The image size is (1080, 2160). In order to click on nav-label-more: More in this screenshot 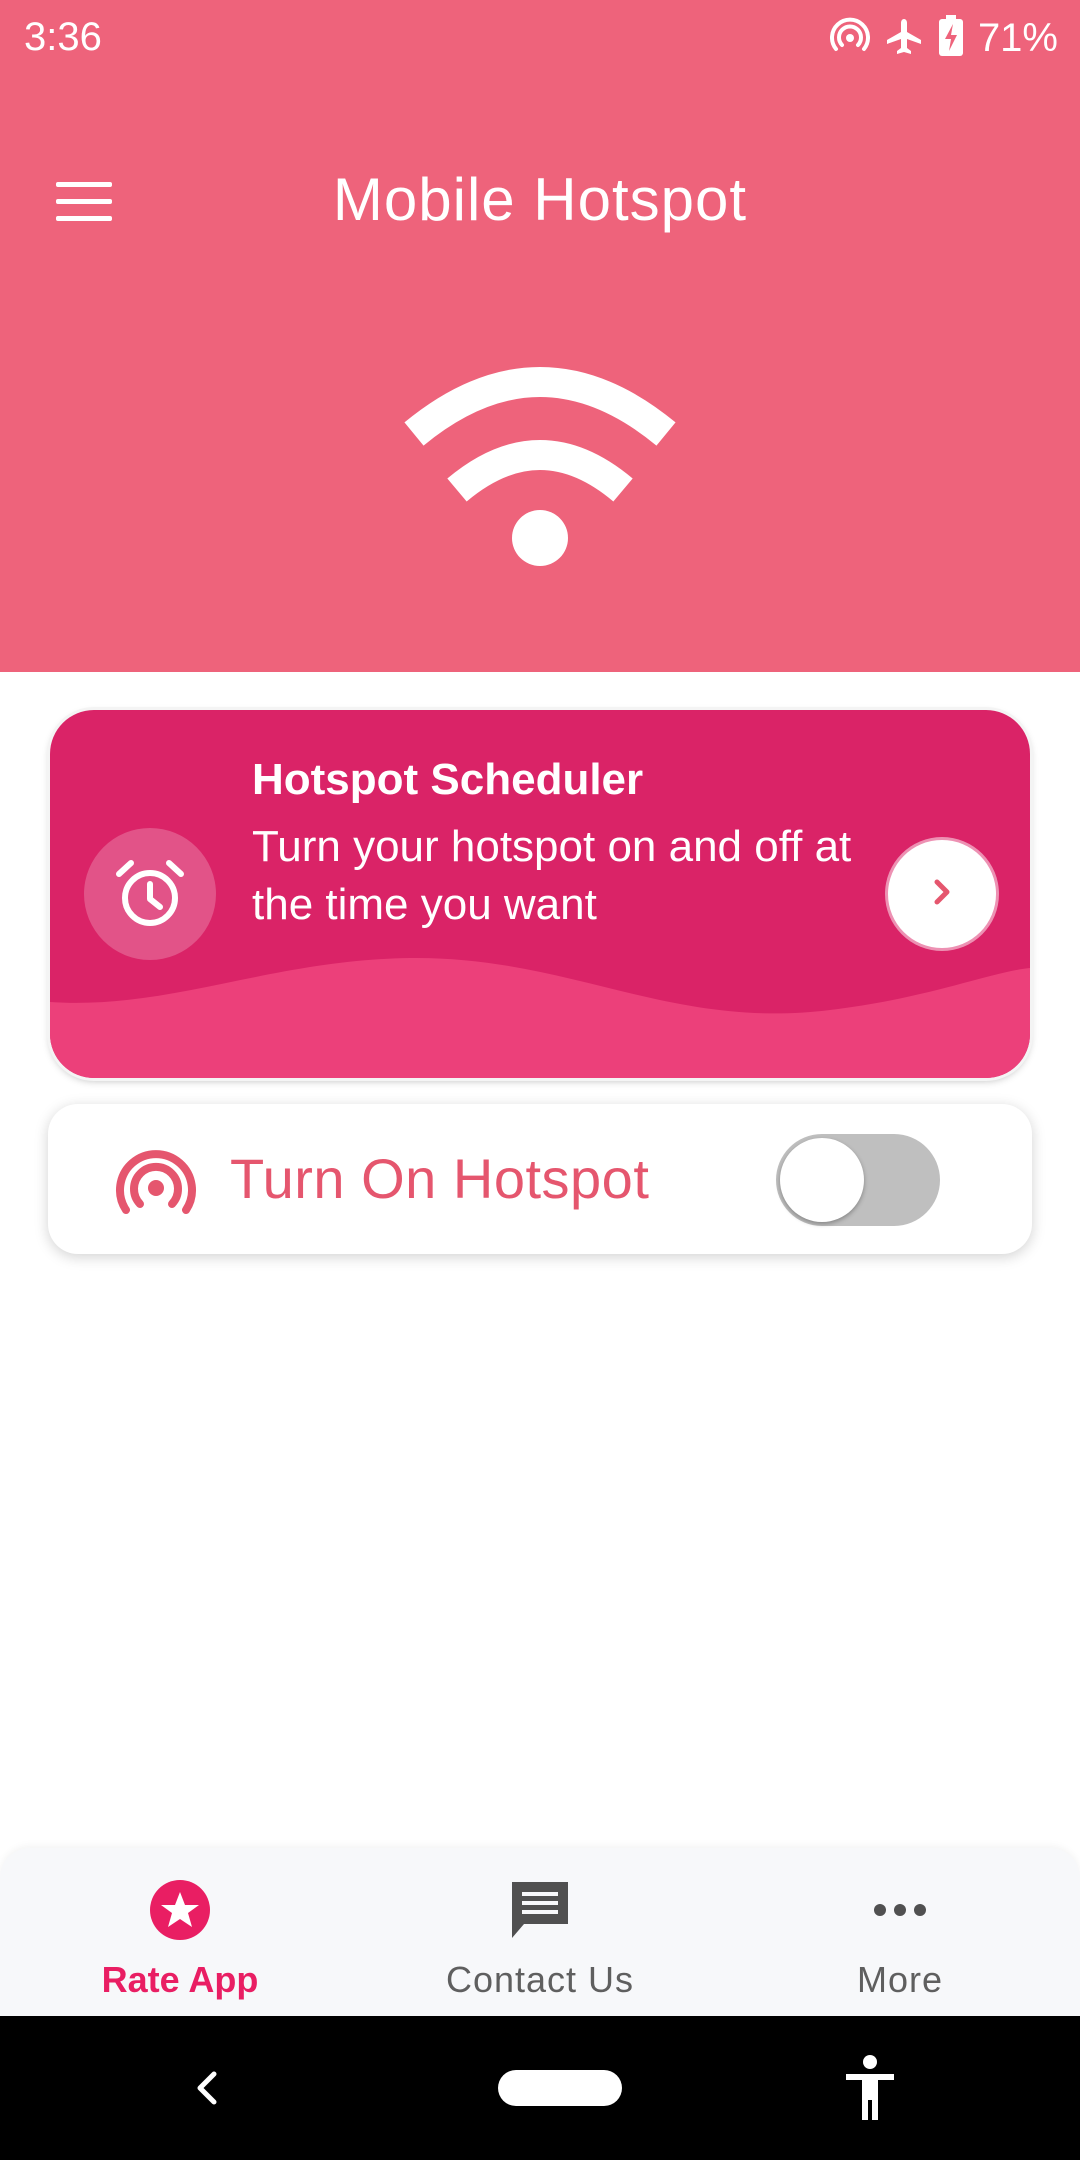, I will do `click(900, 1979)`.